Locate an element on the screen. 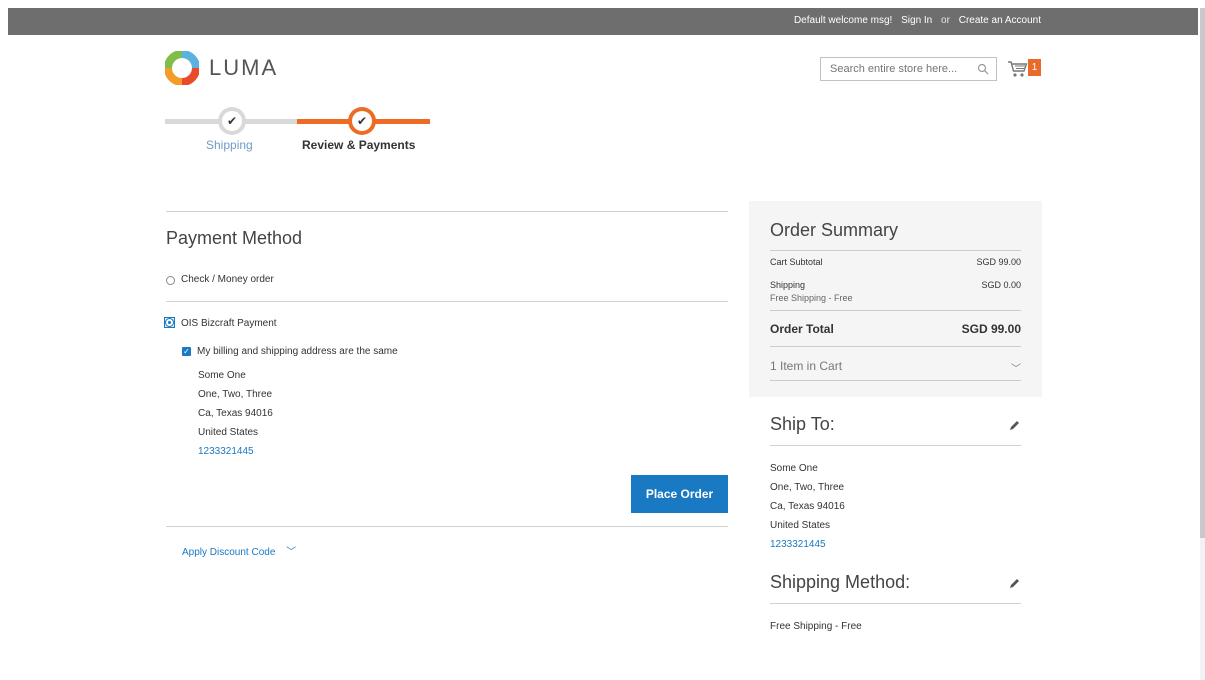 The image size is (1205, 680). place-order-button: Place Order is located at coordinates (679, 494).